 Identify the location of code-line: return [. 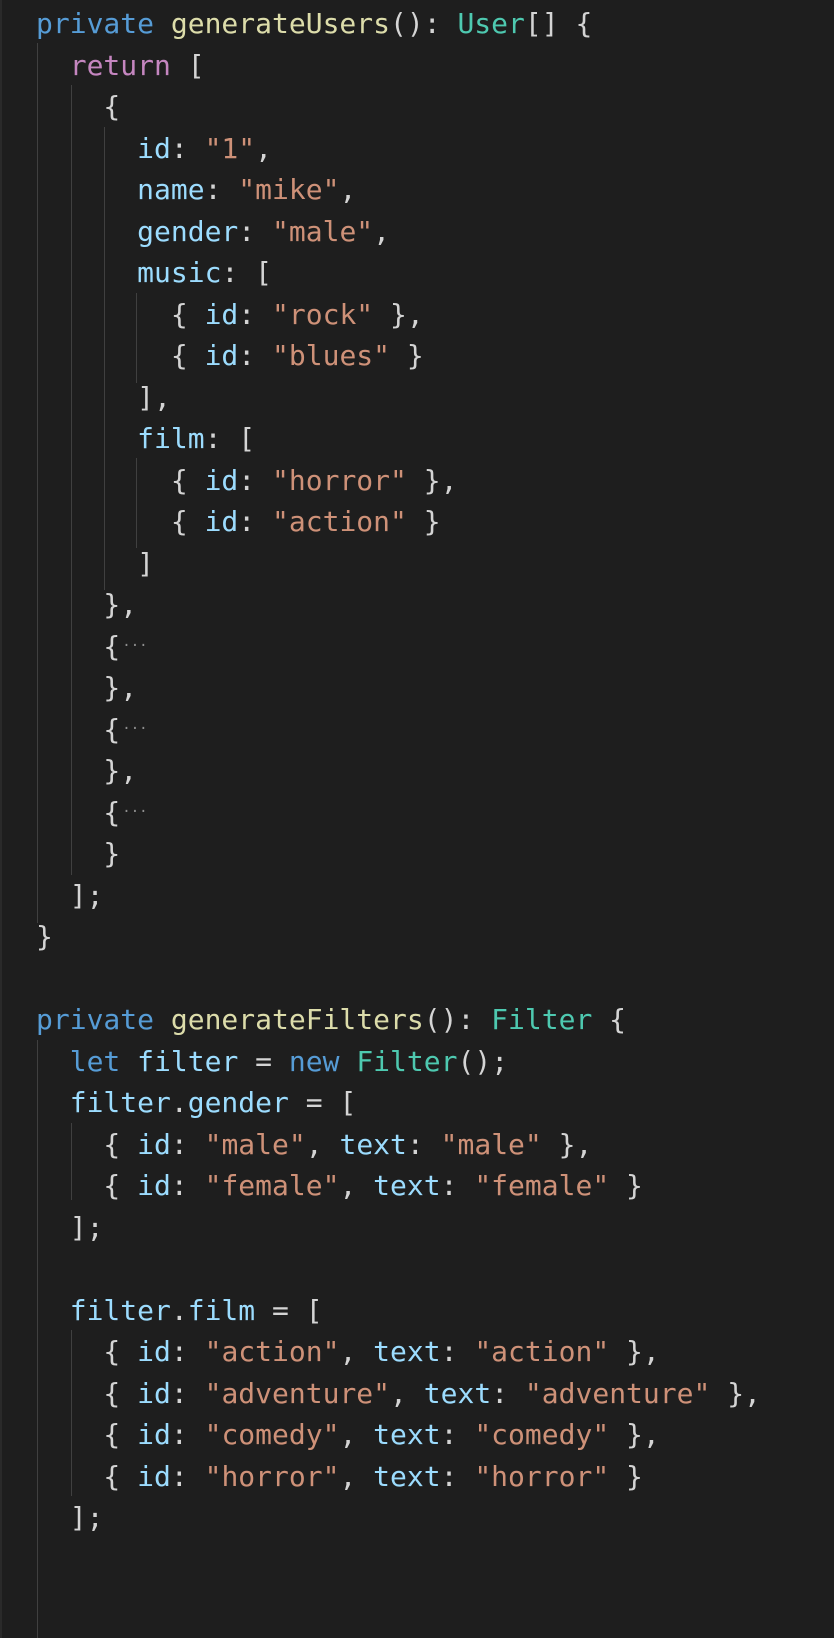
(120, 65).